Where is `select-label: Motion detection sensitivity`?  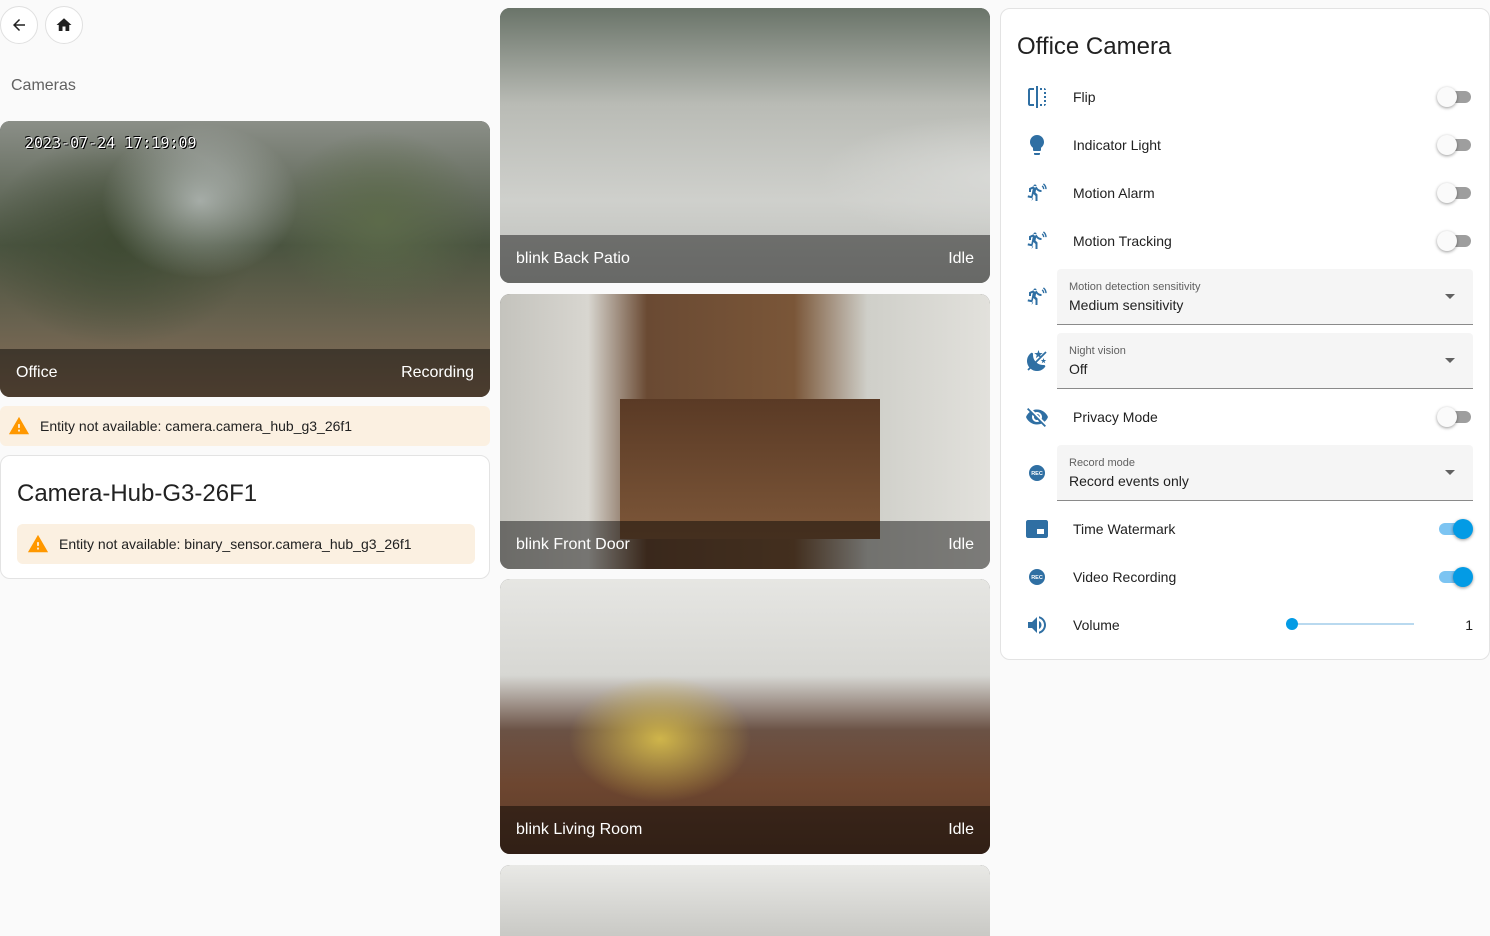 select-label: Motion detection sensitivity is located at coordinates (1135, 287).